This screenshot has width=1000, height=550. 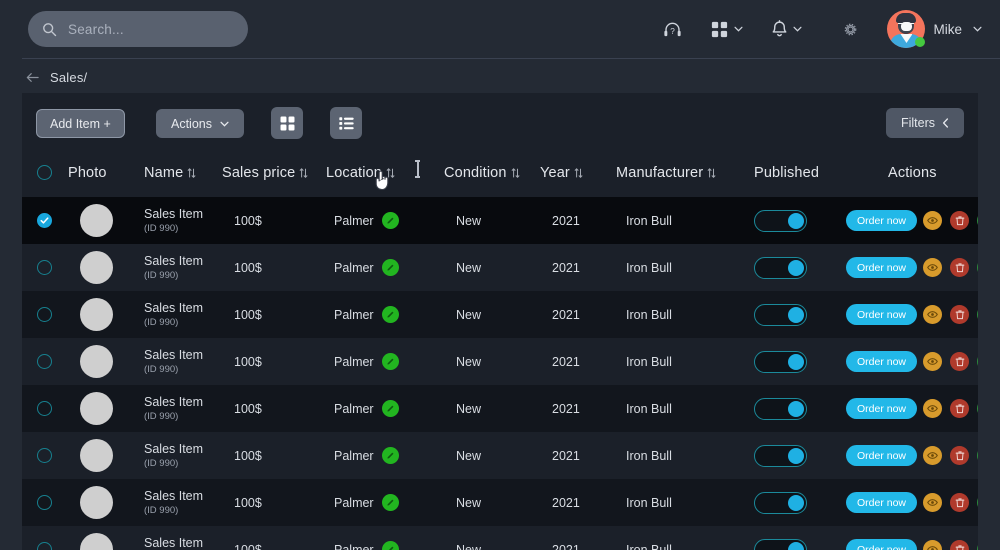 I want to click on breadcrumb-path: Sales/, so click(x=68, y=77).